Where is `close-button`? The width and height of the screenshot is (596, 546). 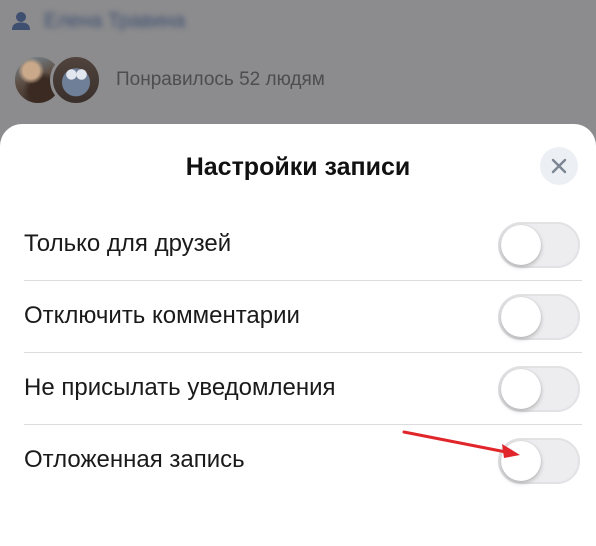 close-button is located at coordinates (559, 166).